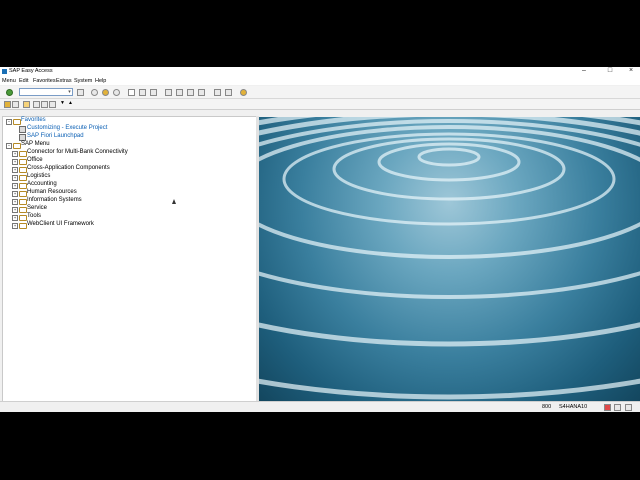 Image resolution: width=640 pixels, height=480 pixels. What do you see at coordinates (26, 104) in the screenshot?
I see `other-menu-icon` at bounding box center [26, 104].